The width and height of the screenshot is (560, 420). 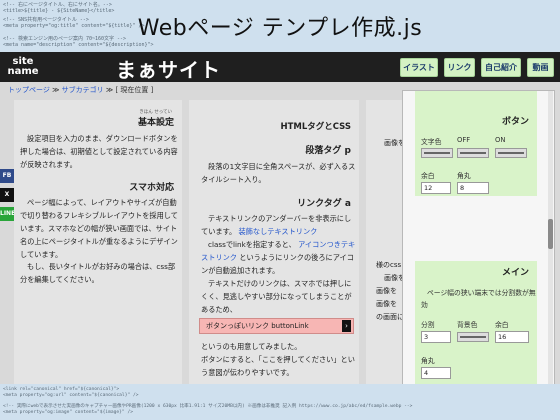 I want to click on heading-basic-settings: 基本設定, so click(x=155, y=123).